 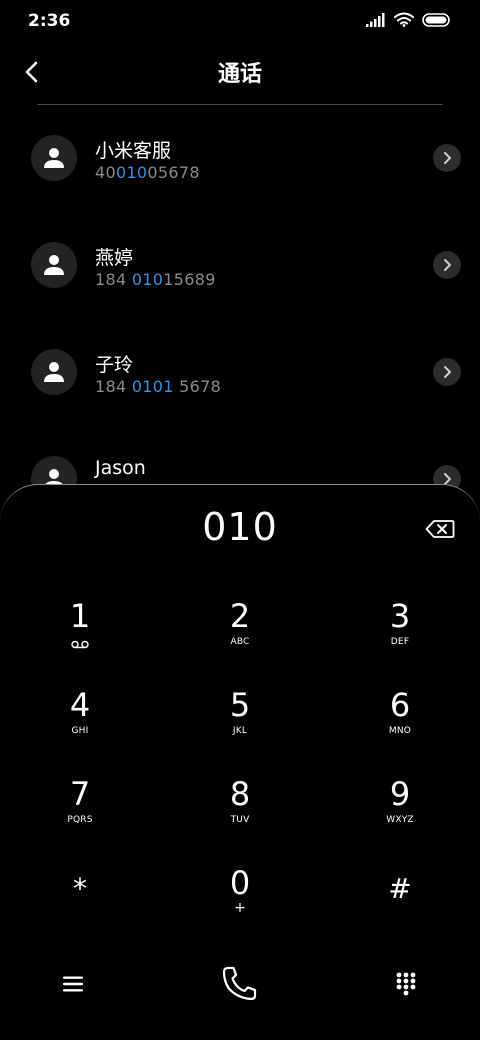 I want to click on contact-name: Jason, so click(x=120, y=468).